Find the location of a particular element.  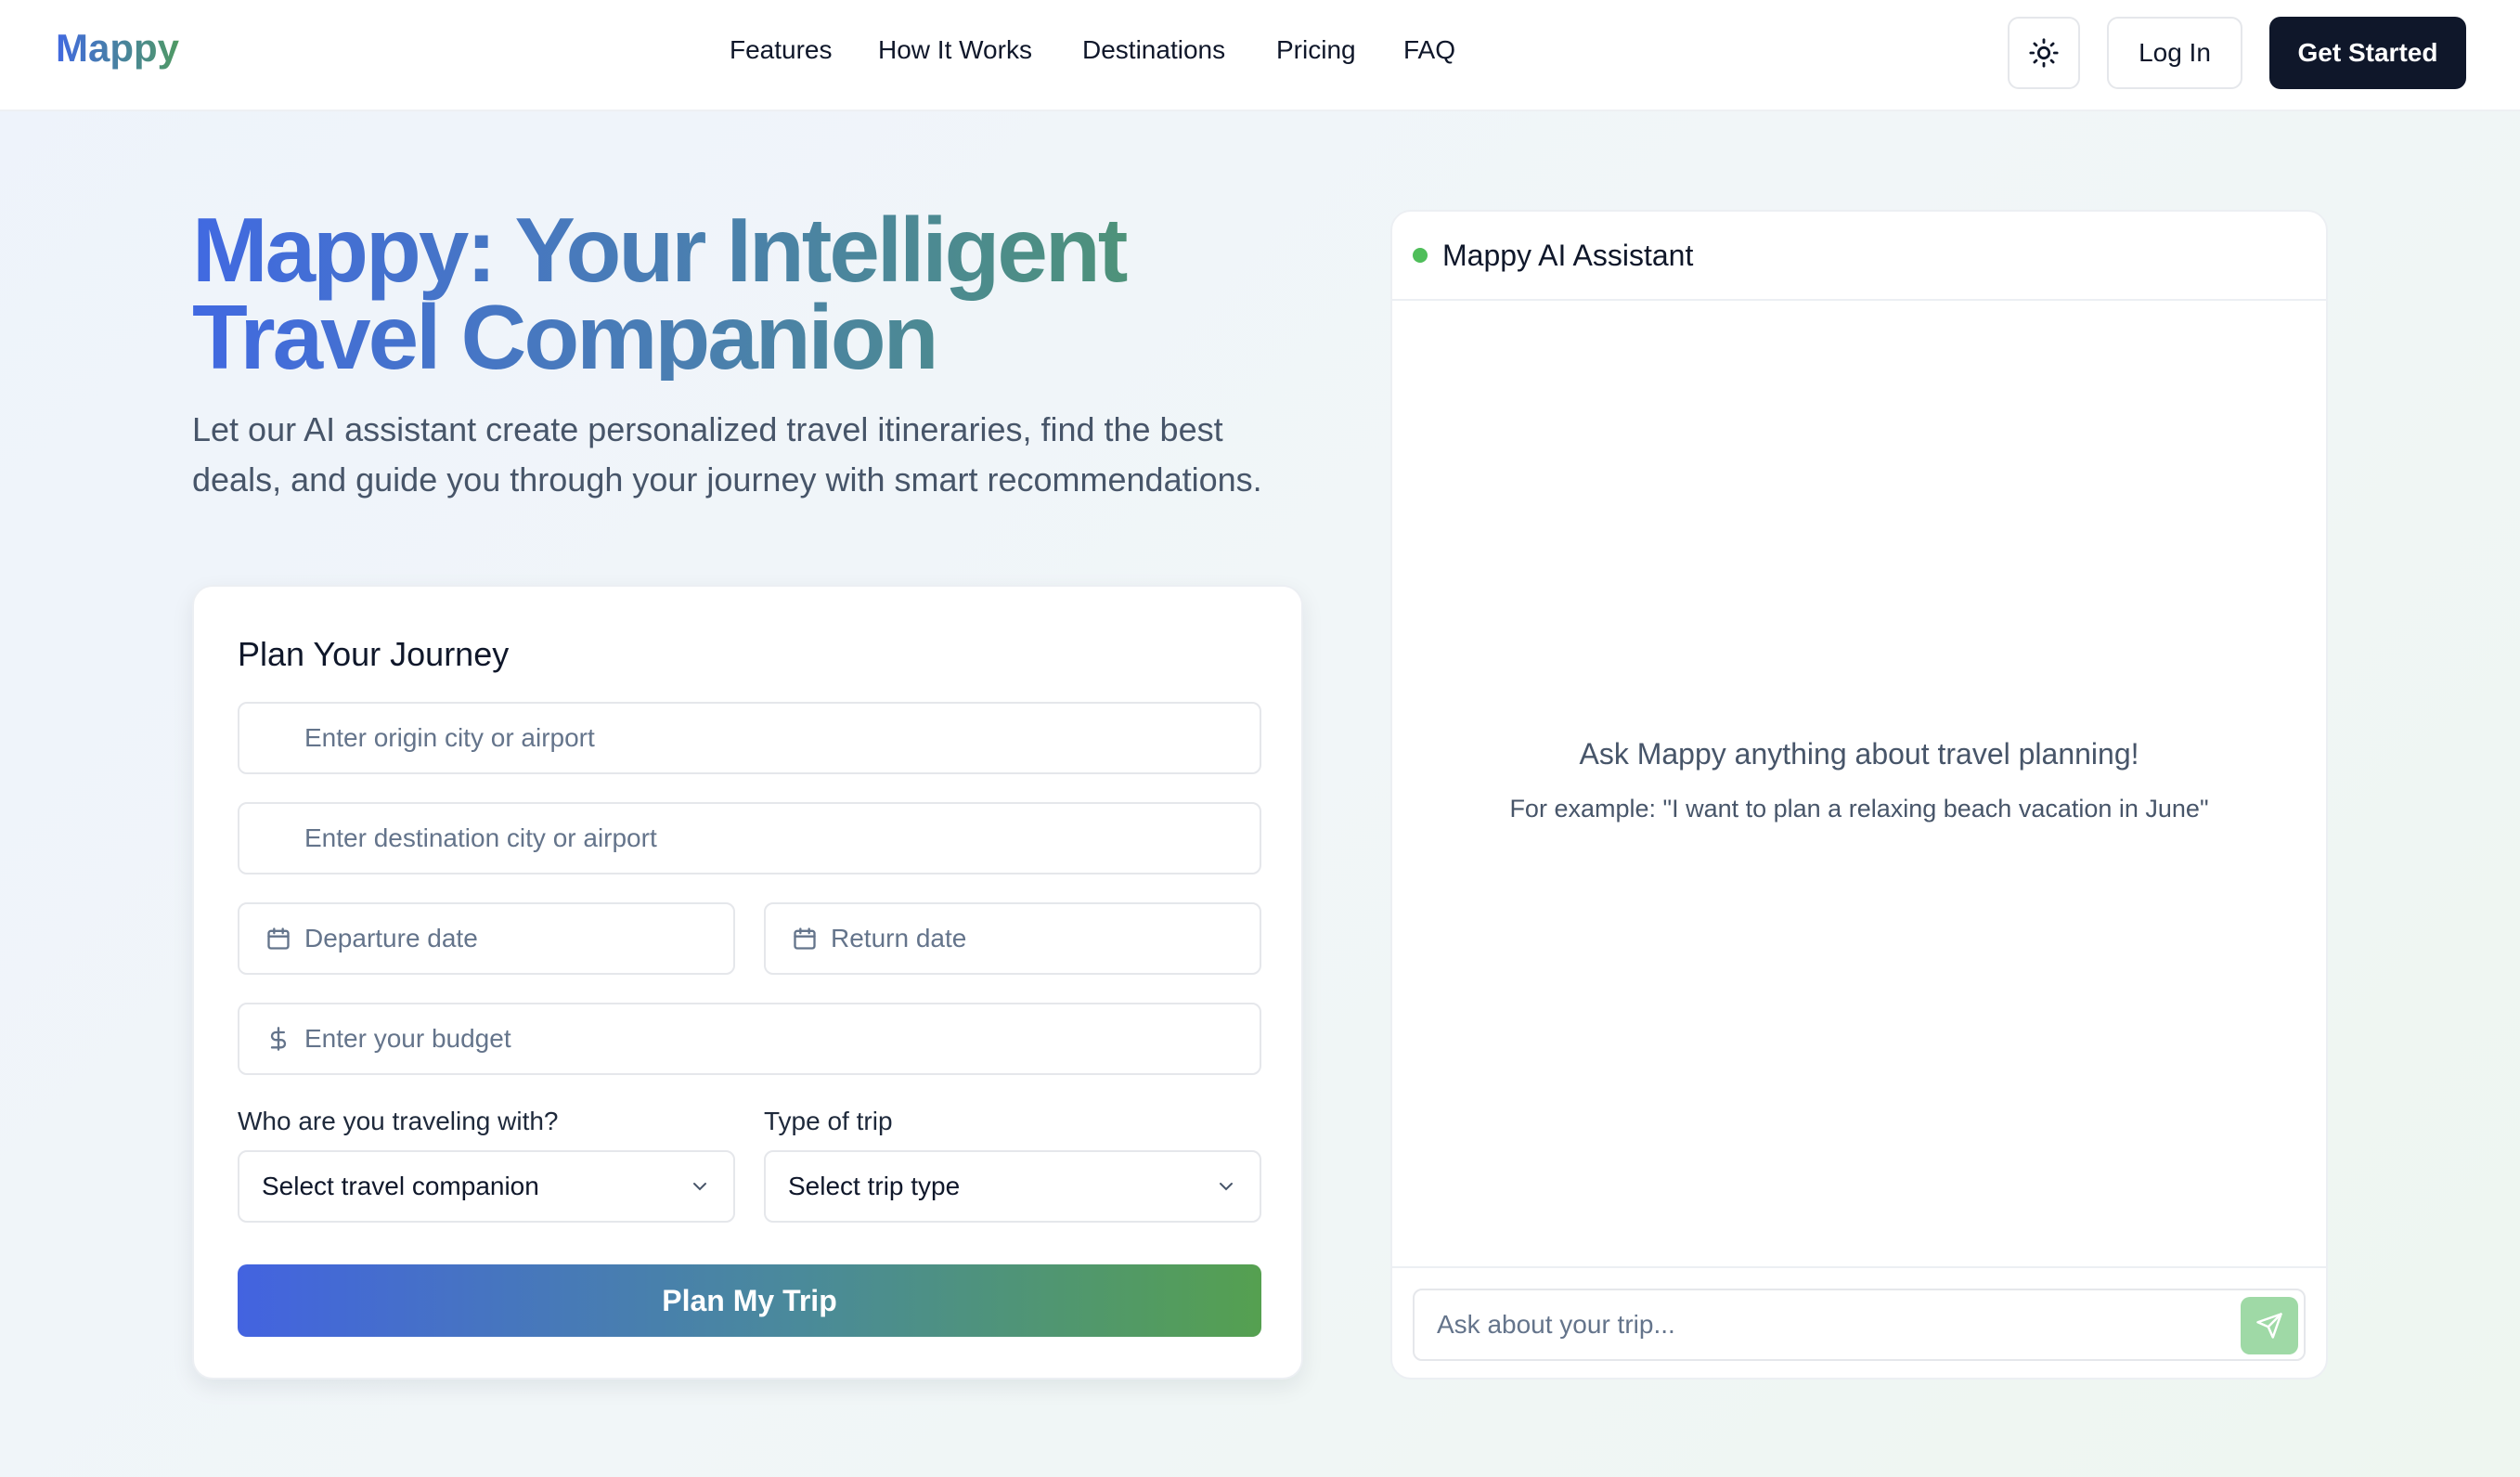

nav-how-it-works: How It Works is located at coordinates (955, 50).